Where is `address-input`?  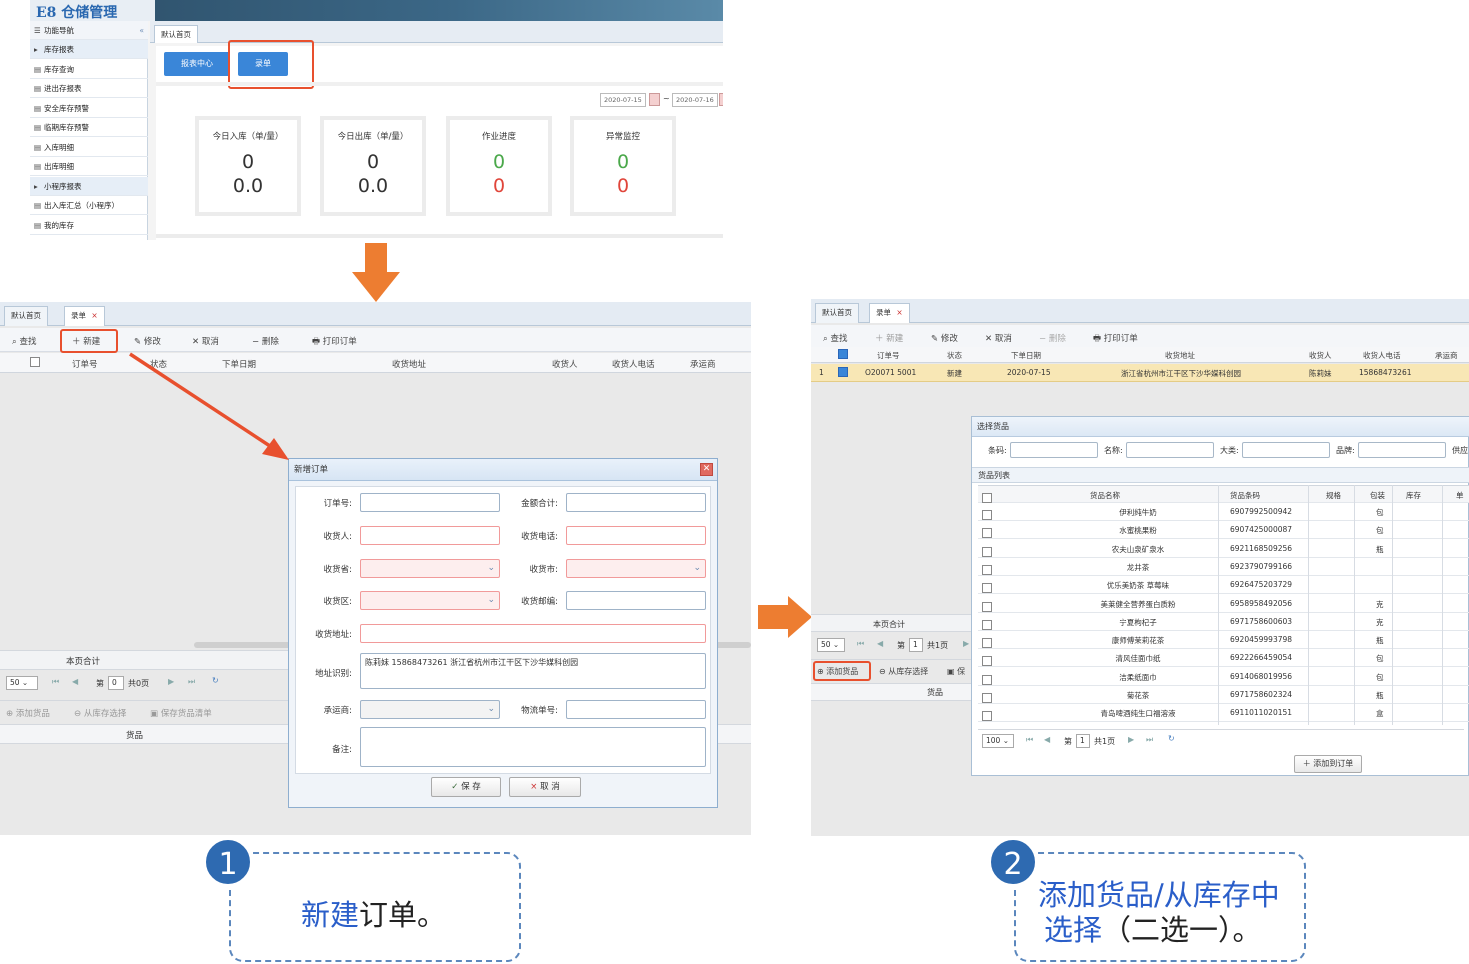
address-input is located at coordinates (533, 633).